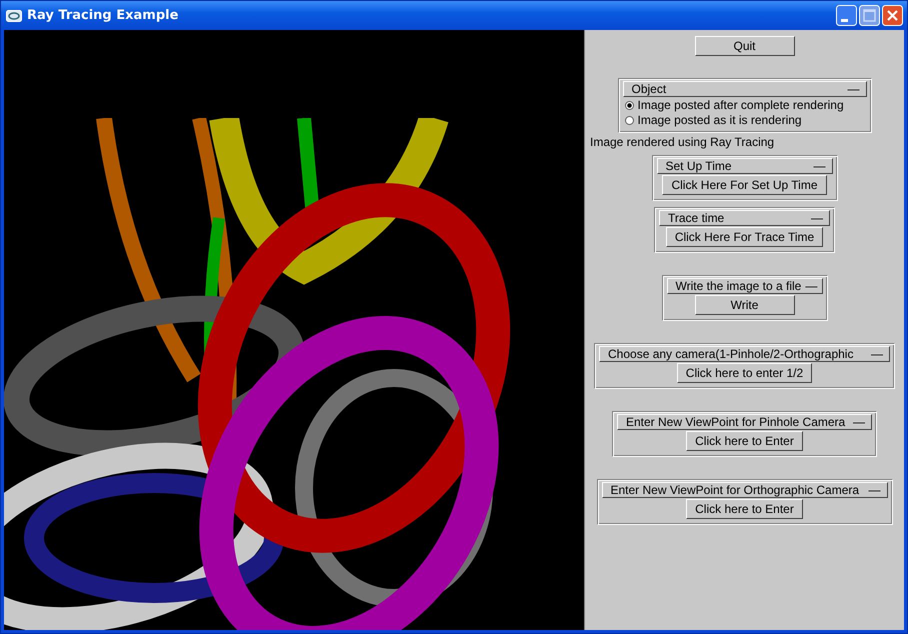 Image resolution: width=908 pixels, height=634 pixels. I want to click on panel-header: Enter New ViewPoint for Pinhole Camera —, so click(744, 422).